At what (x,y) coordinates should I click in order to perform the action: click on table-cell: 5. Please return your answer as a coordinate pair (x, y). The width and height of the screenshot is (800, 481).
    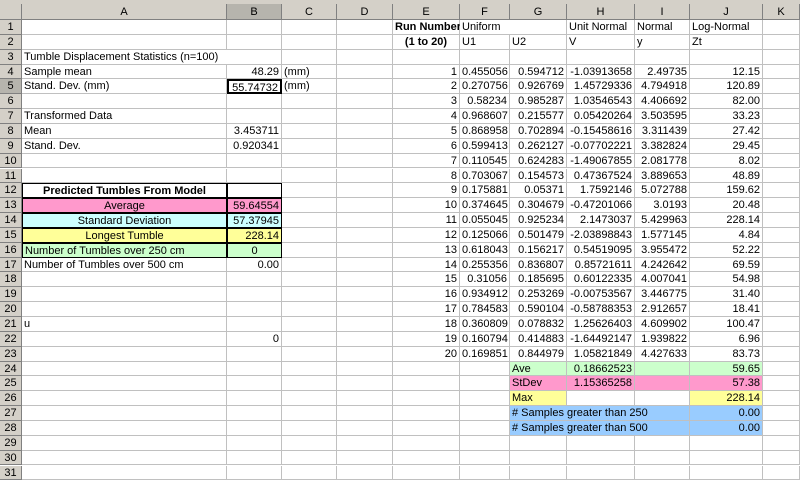
    Looking at the image, I should click on (426, 131).